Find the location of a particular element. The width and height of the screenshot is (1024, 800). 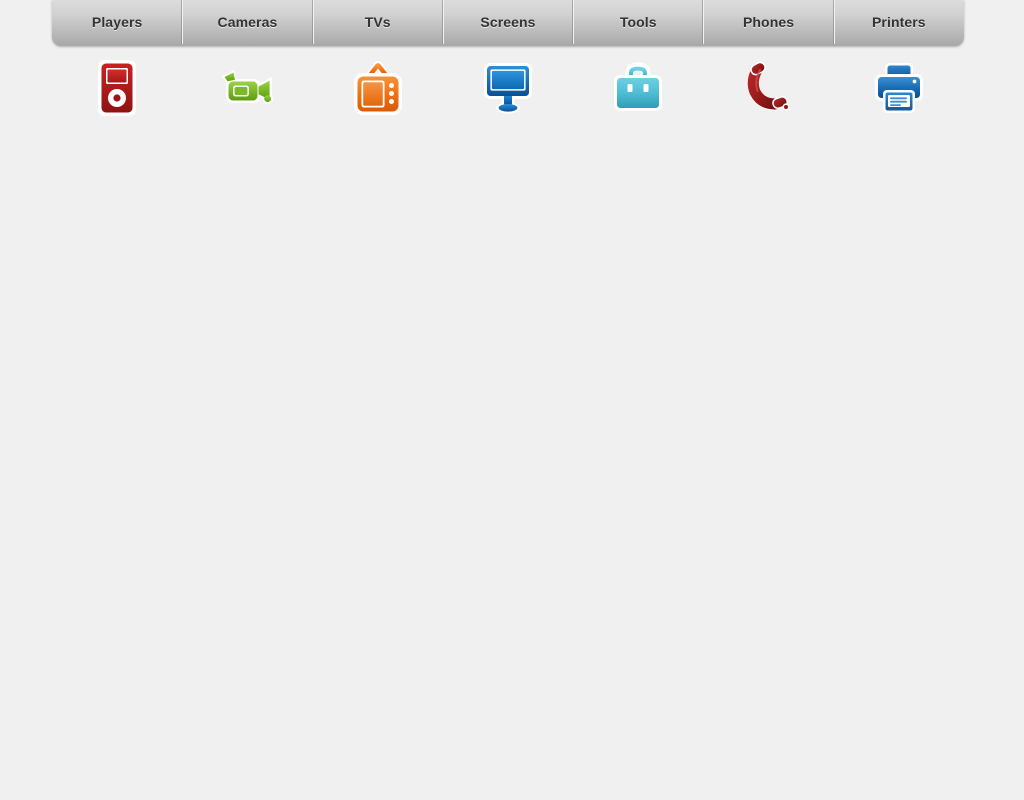

telephone-icon is located at coordinates (768, 86).